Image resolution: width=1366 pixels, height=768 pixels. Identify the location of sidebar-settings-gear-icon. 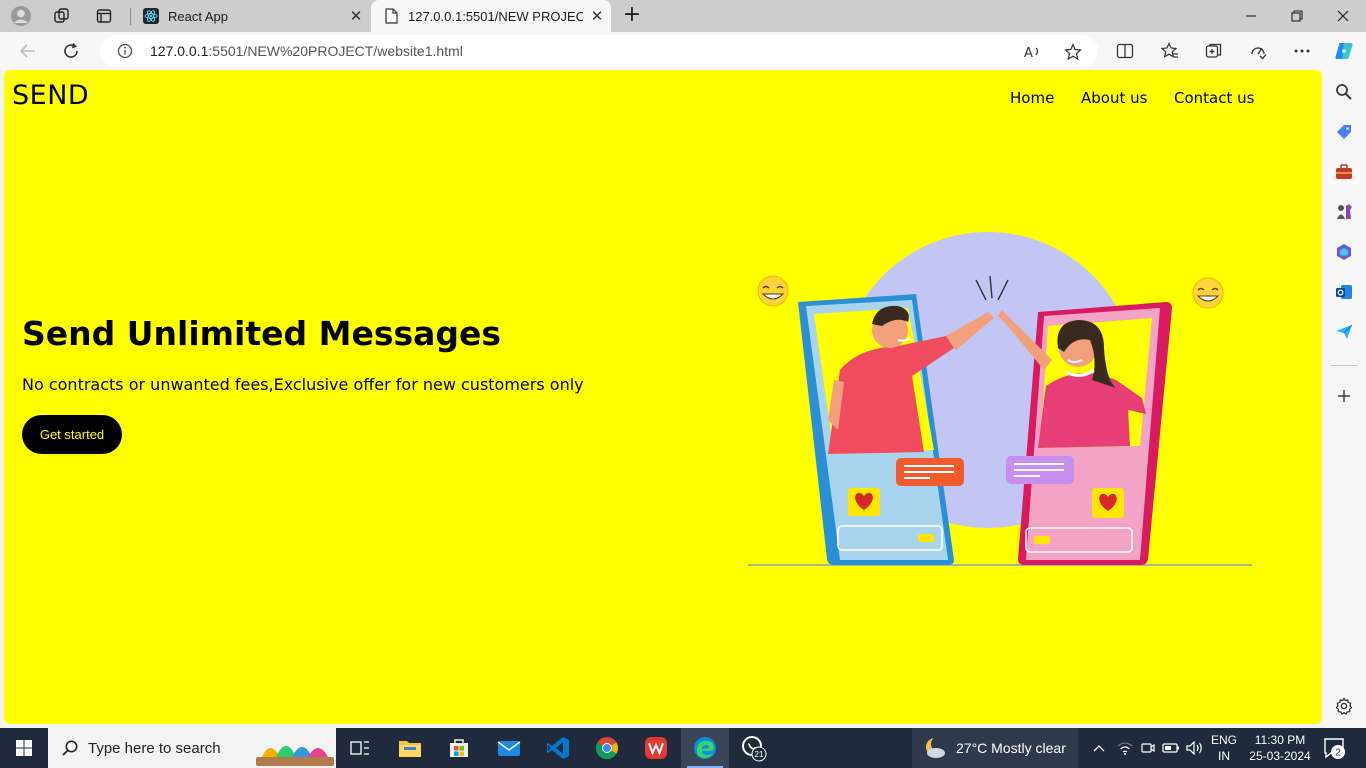
(1344, 706).